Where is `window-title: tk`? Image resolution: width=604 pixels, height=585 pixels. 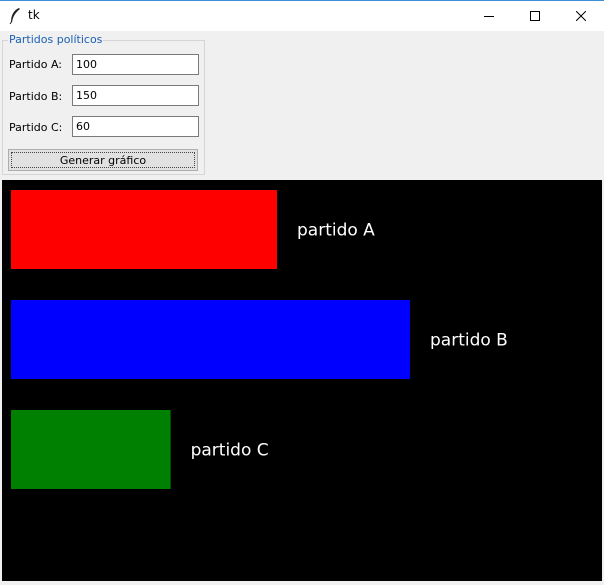 window-title: tk is located at coordinates (34, 15).